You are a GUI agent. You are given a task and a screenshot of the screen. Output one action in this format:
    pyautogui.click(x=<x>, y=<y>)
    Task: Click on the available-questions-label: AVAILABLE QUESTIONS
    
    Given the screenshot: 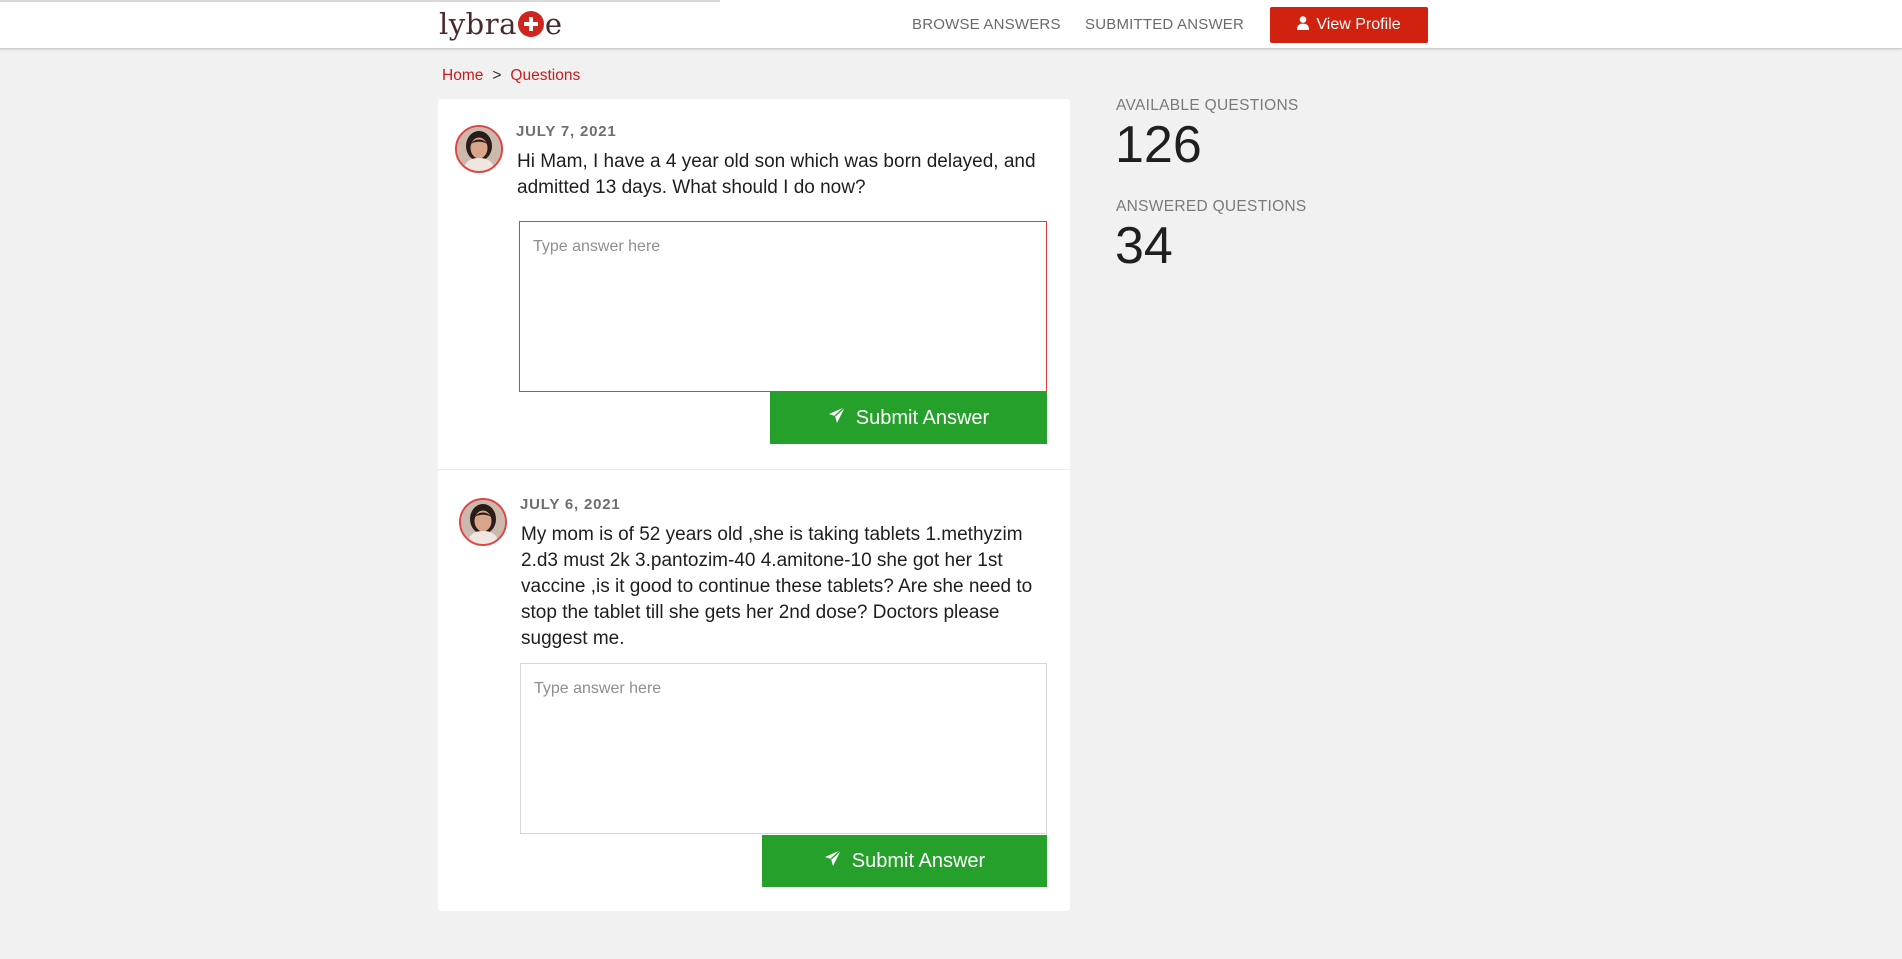 What is the action you would take?
    pyautogui.click(x=1207, y=105)
    